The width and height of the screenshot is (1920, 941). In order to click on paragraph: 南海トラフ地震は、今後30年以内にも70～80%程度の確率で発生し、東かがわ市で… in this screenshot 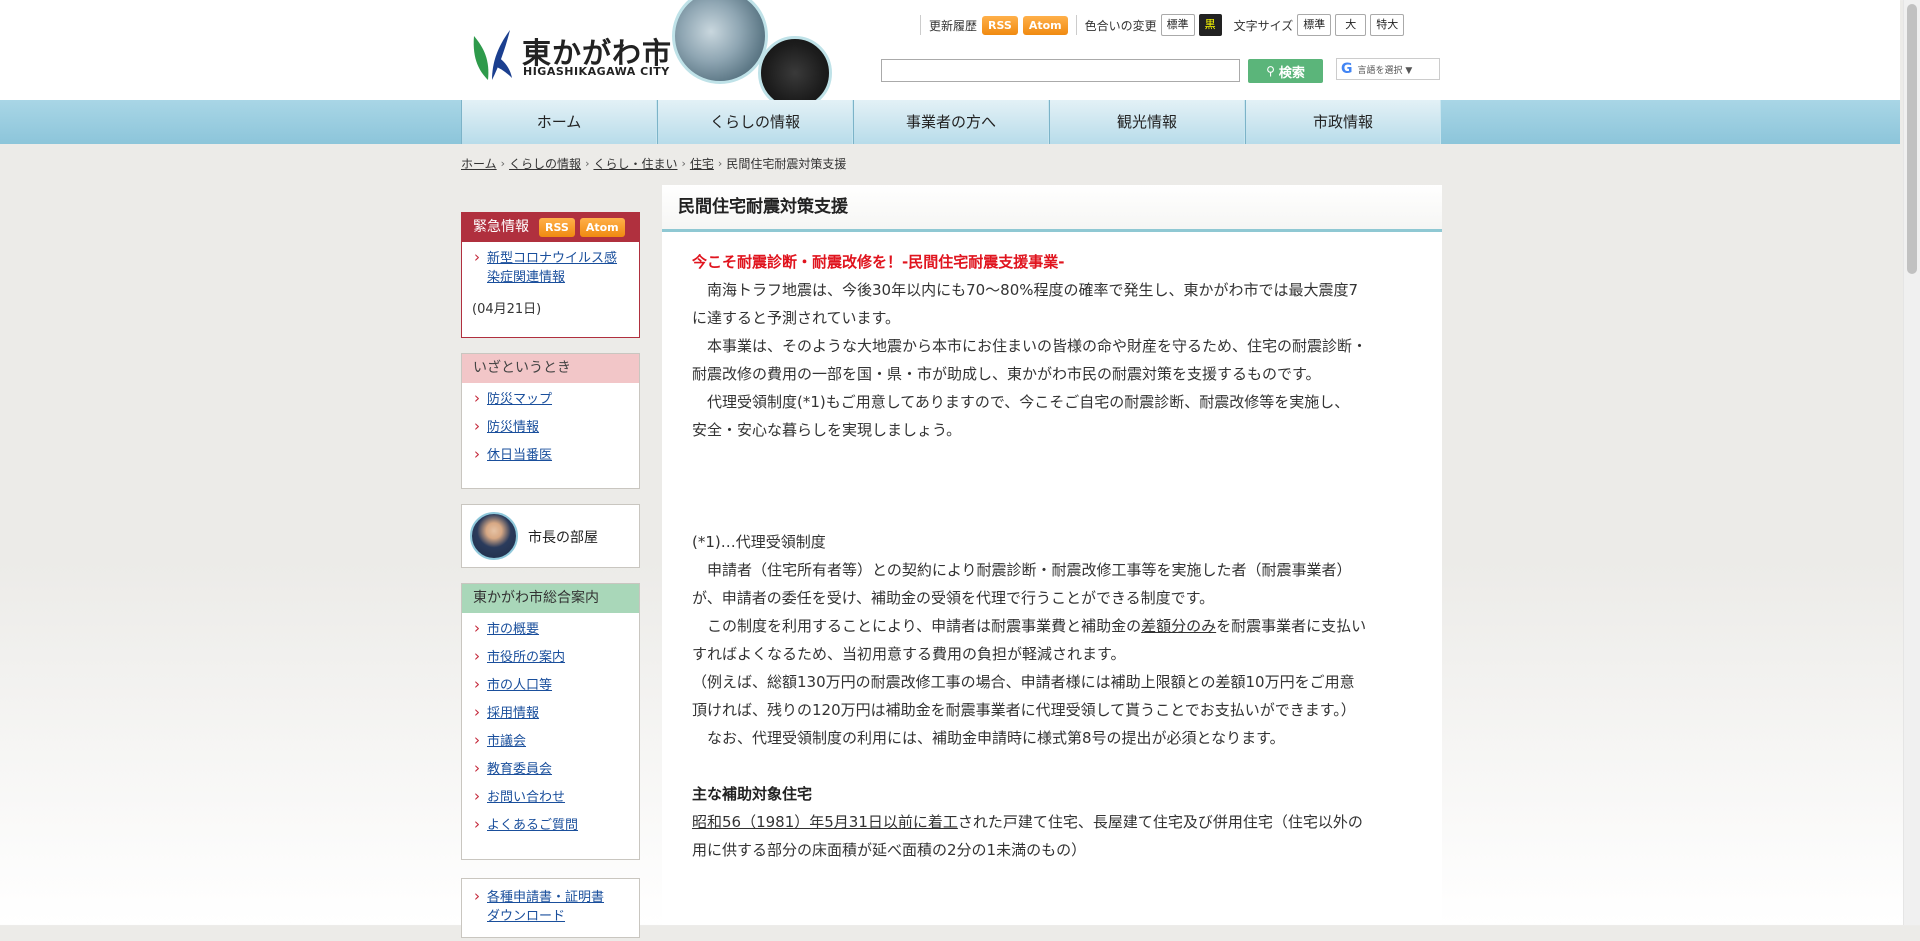, I will do `click(1025, 304)`.